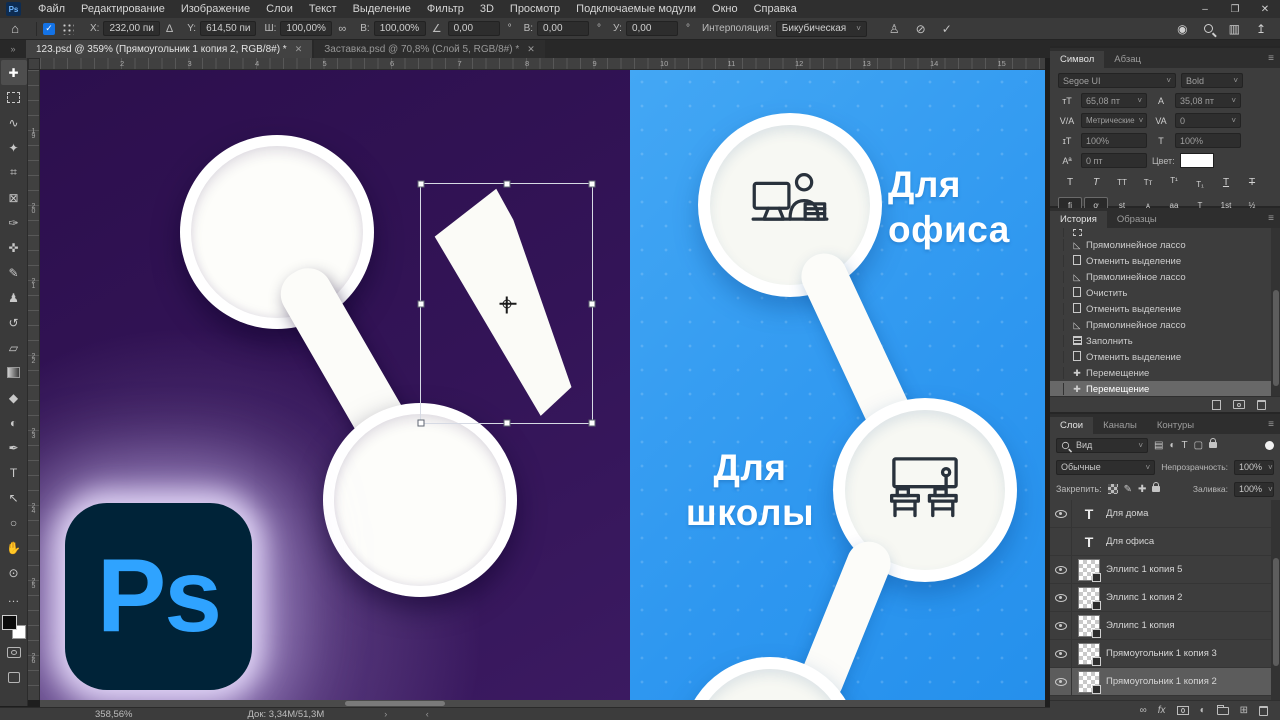  Describe the element at coordinates (14, 322) in the screenshot. I see `history-brush-tool: ↺` at that location.